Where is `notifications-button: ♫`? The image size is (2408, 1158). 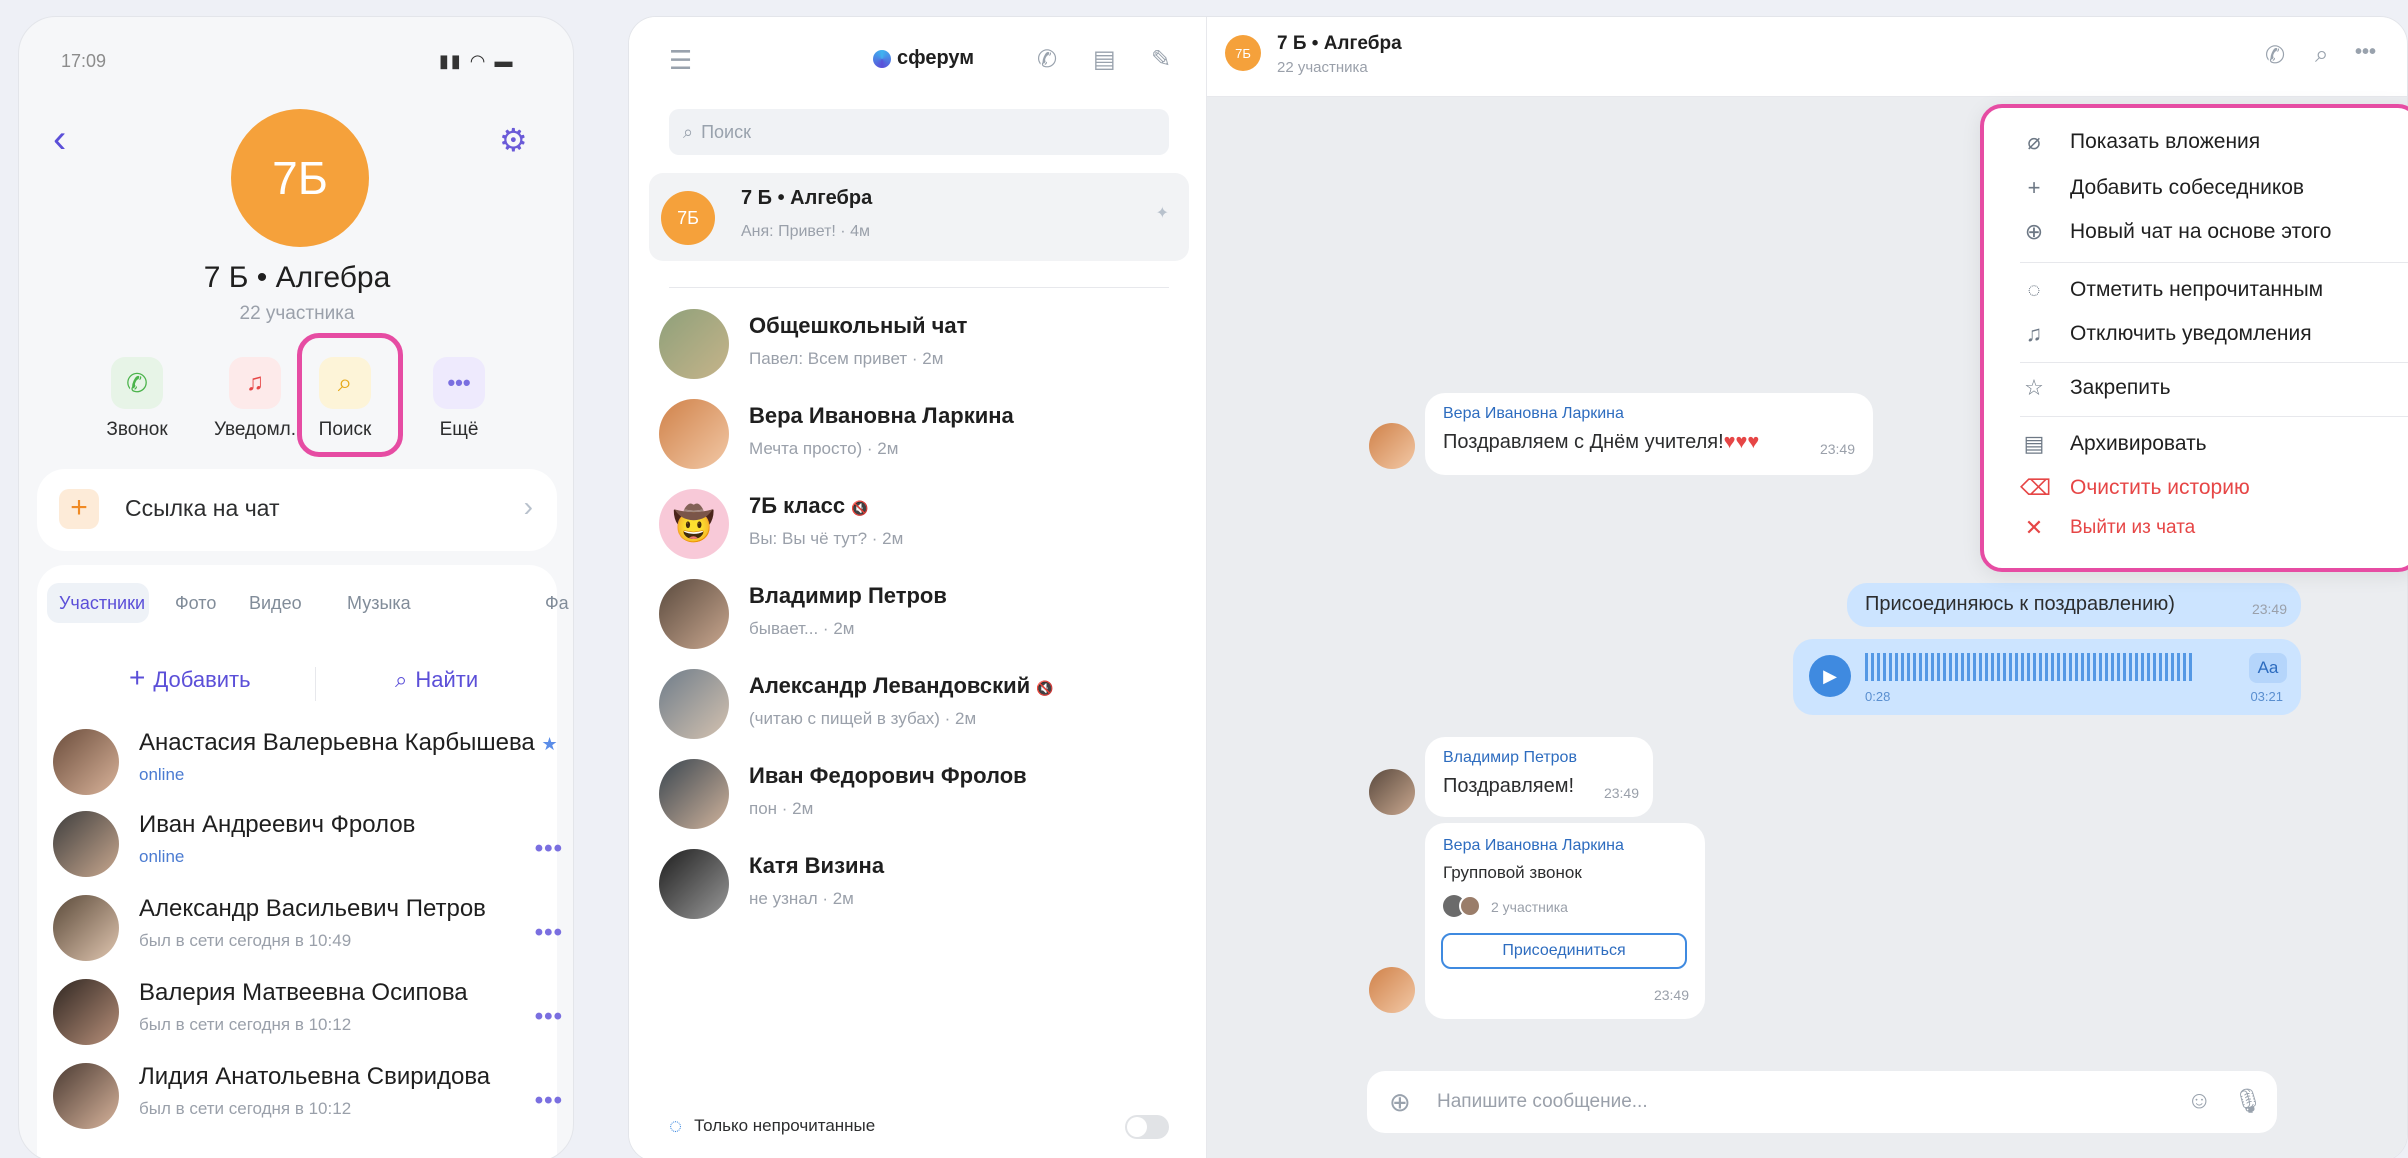 notifications-button: ♫ is located at coordinates (255, 383).